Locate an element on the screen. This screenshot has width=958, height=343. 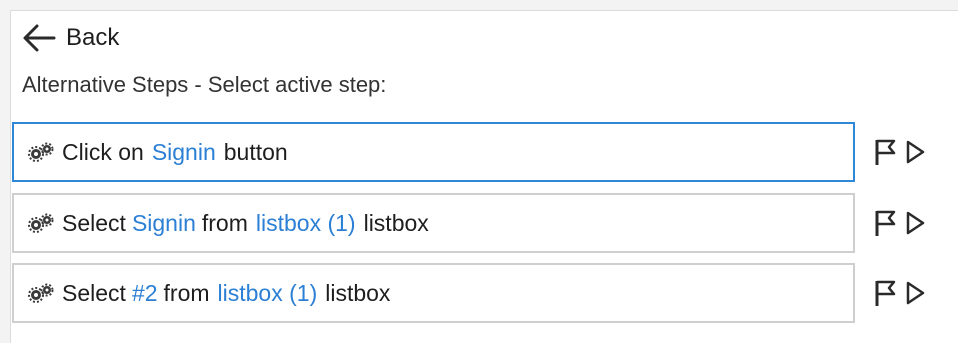
step-2-actions is located at coordinates (910, 223).